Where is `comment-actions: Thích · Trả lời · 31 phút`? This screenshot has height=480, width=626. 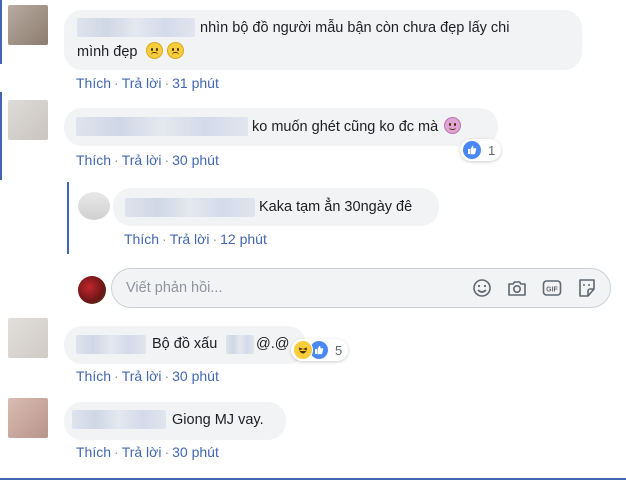
comment-actions: Thích · Trả lời · 31 phút is located at coordinates (147, 83).